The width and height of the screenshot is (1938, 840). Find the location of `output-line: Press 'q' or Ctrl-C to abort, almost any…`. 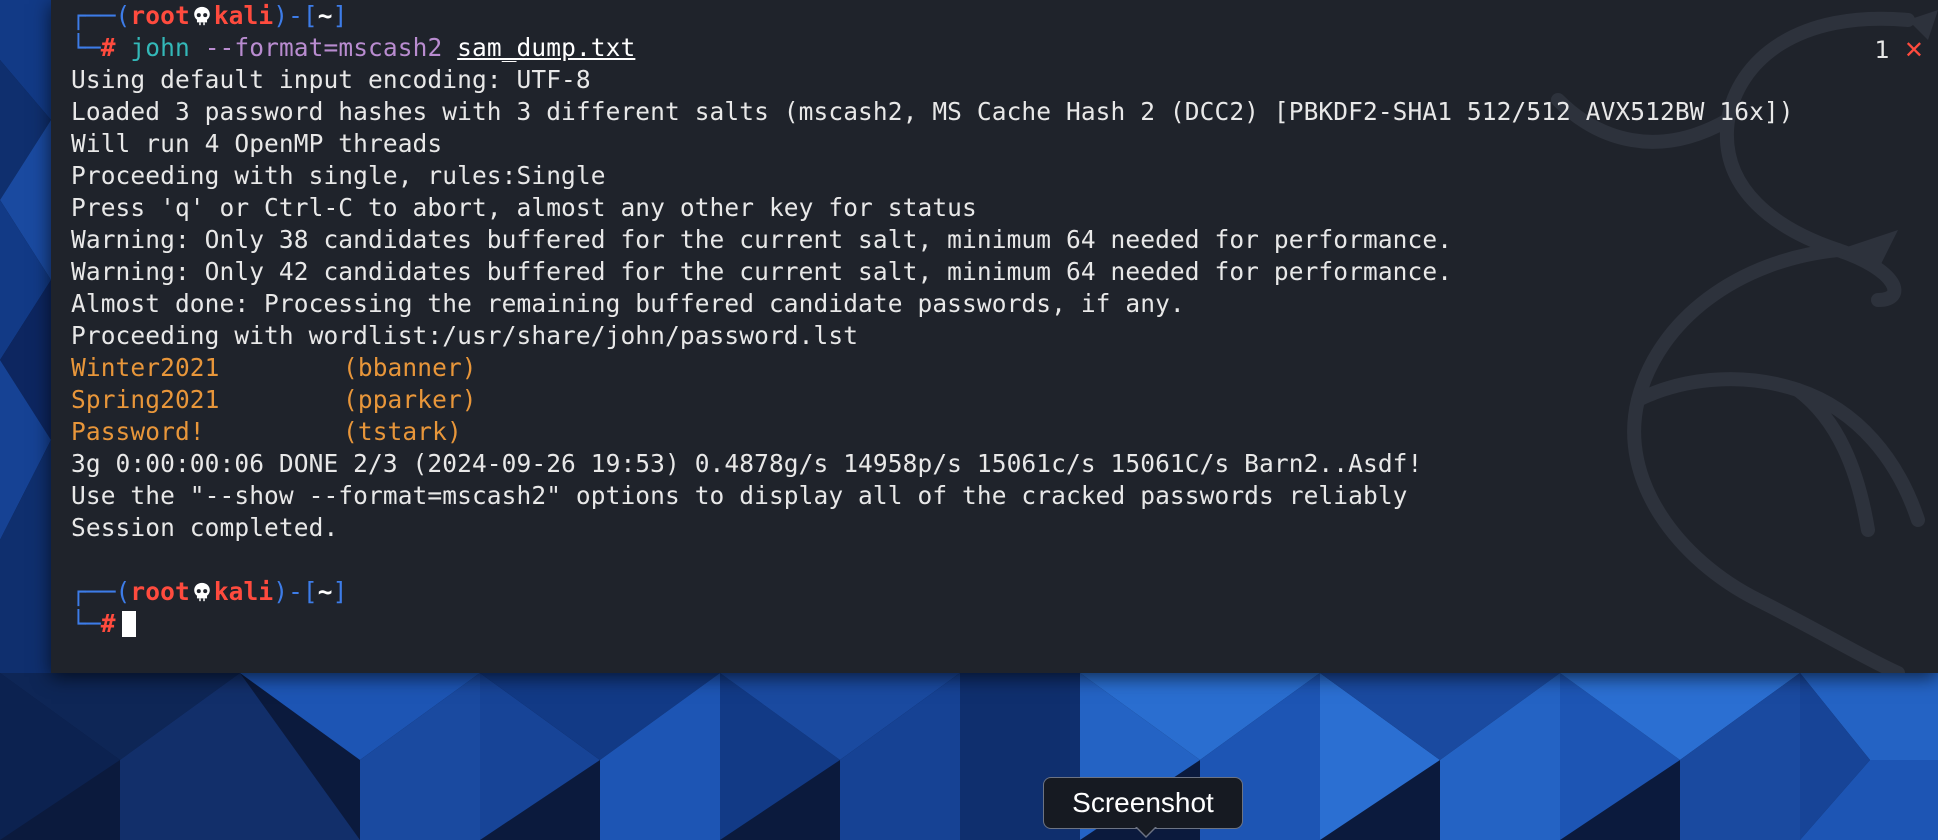

output-line: Press 'q' or Ctrl-C to abort, almost any… is located at coordinates (524, 207).